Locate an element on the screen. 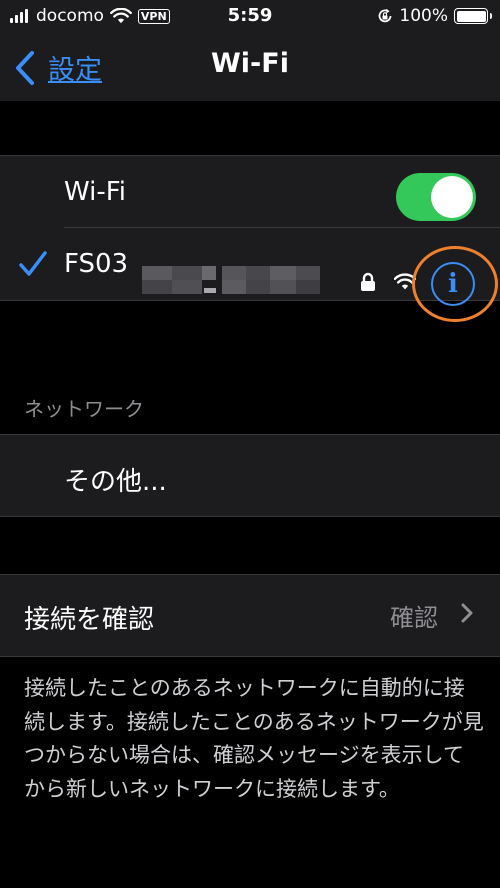 This screenshot has height=888, width=500. wifi-toggle-row: Wi-Fi is located at coordinates (250, 192).